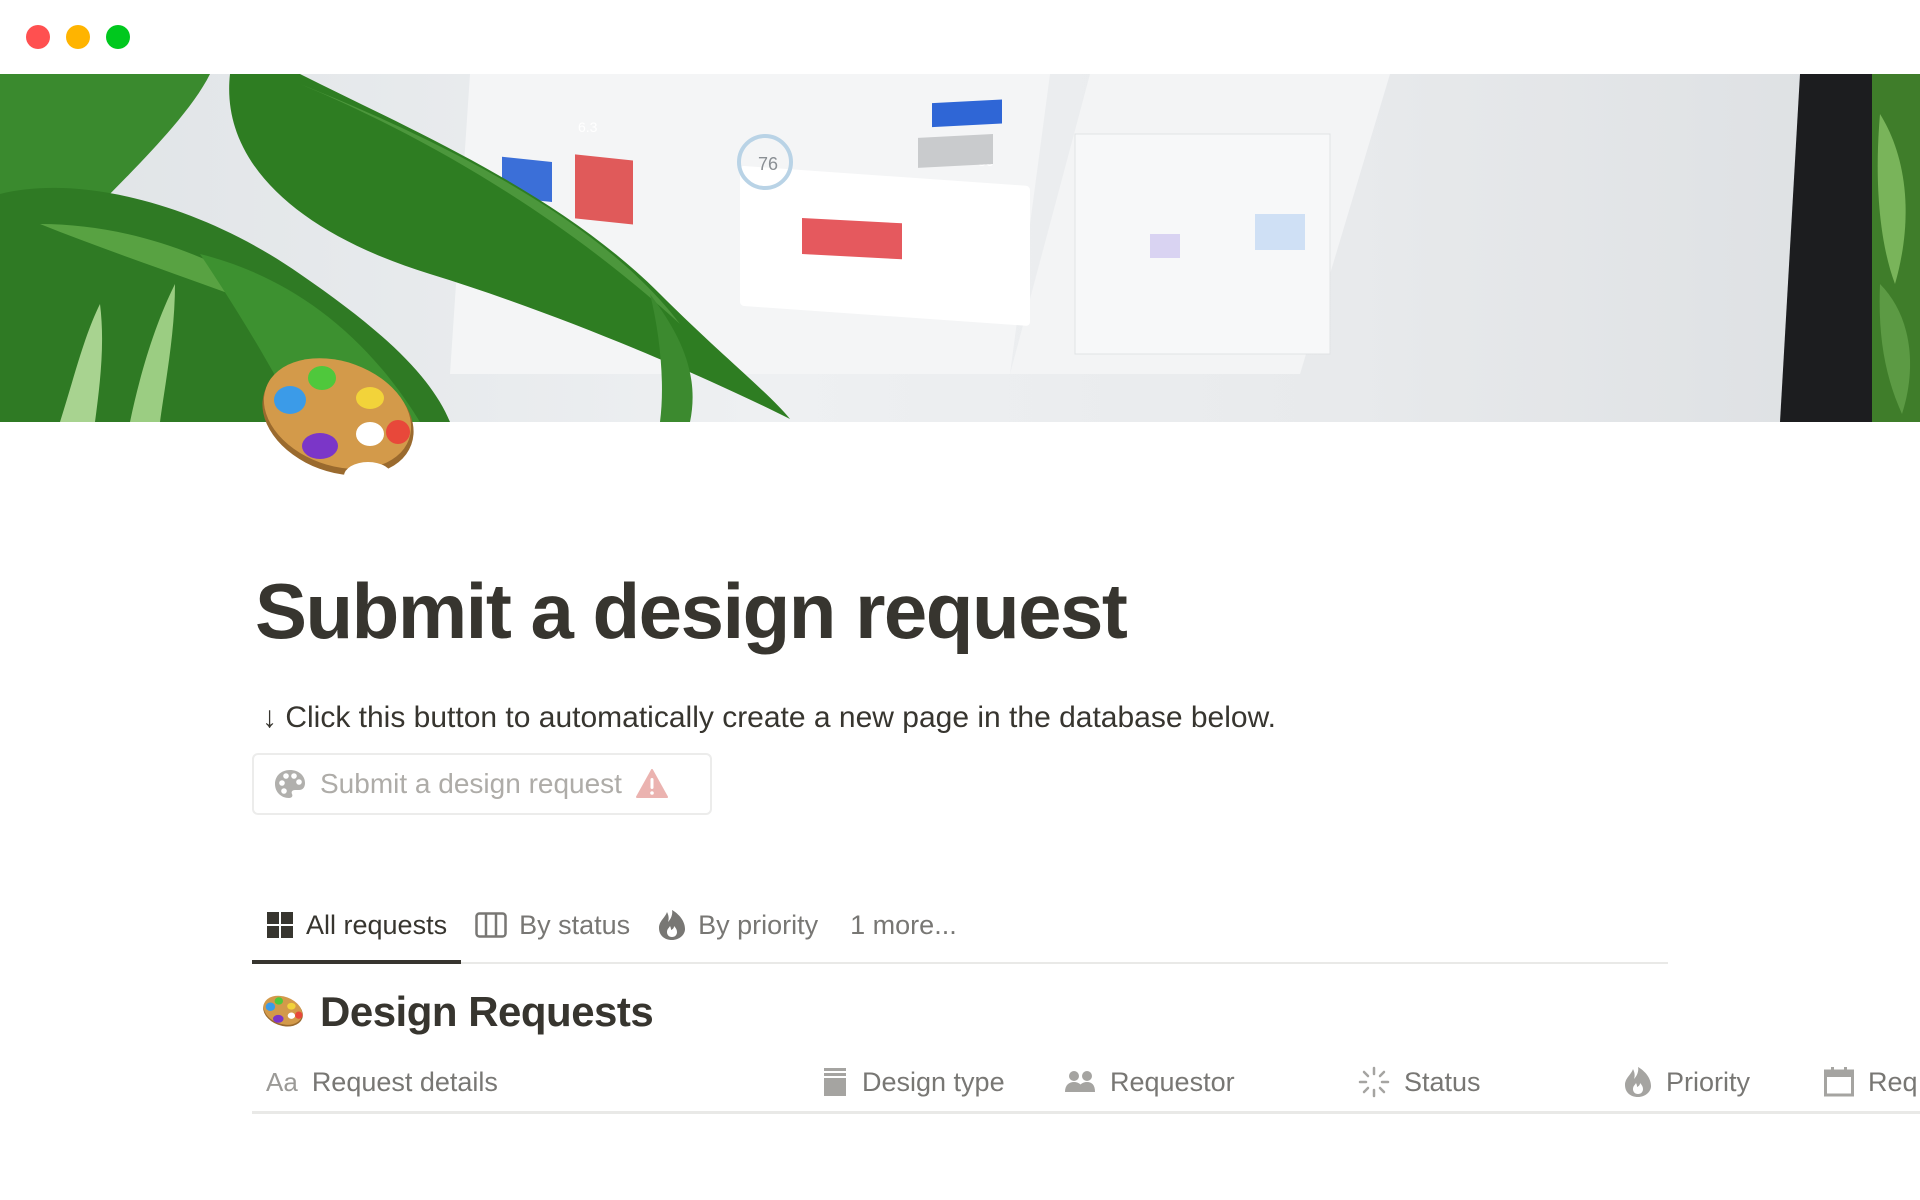 The height and width of the screenshot is (1200, 1920). Describe the element at coordinates (1374, 1082) in the screenshot. I see `status-spinner-icon` at that location.